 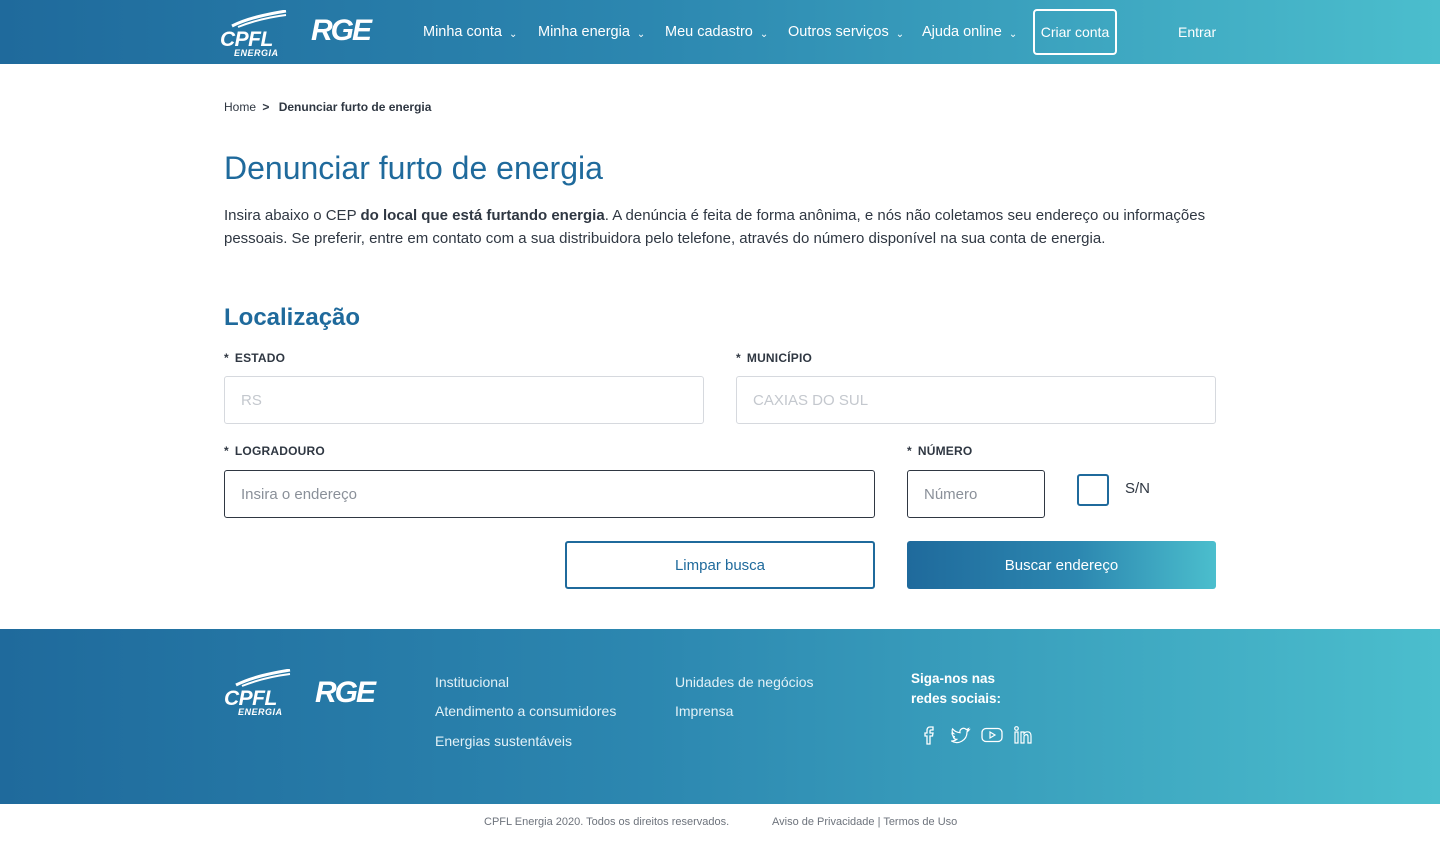 What do you see at coordinates (255, 33) in the screenshot?
I see `cpfl-logo: CPFL ENERGIA` at bounding box center [255, 33].